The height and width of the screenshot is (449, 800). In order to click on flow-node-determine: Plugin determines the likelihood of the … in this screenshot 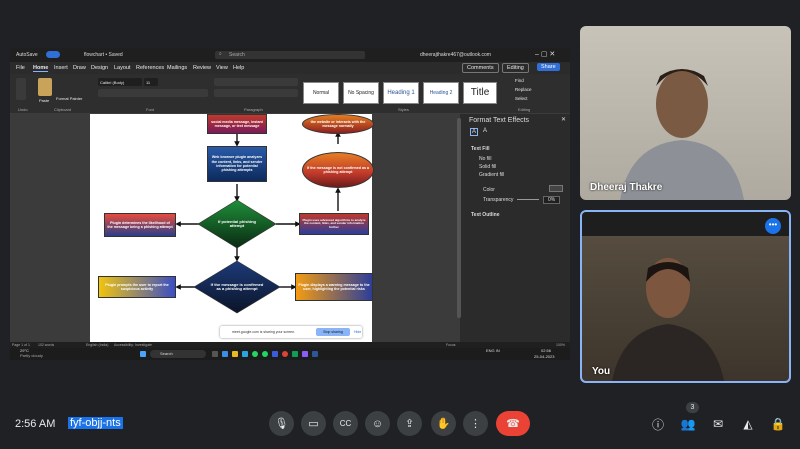, I will do `click(140, 225)`.